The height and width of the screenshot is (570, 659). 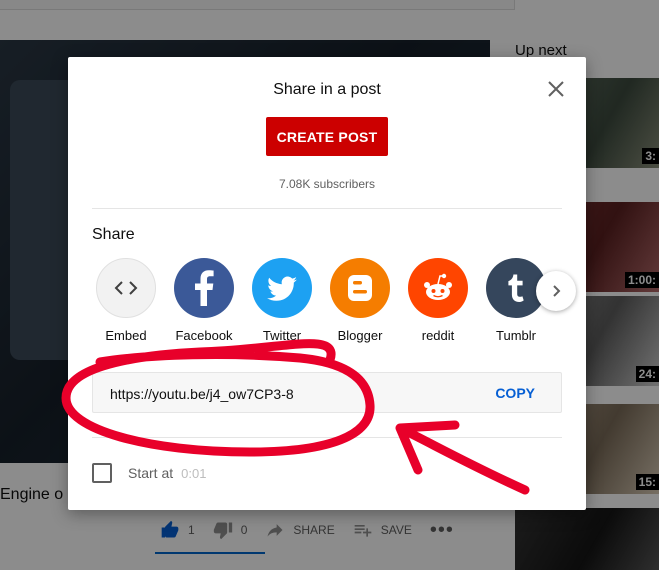 I want to click on share-target-label: Embed, so click(x=126, y=335).